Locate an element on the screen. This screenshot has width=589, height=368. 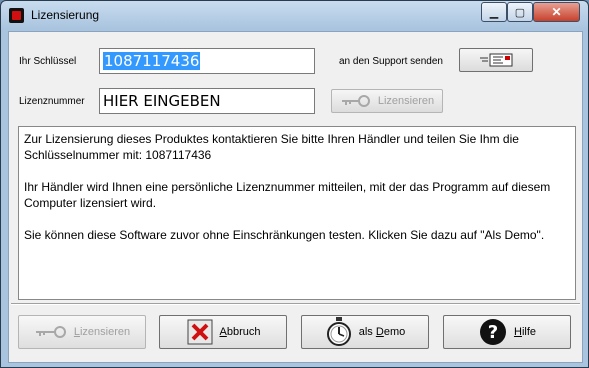
minimize-button: ▁ is located at coordinates (494, 12).